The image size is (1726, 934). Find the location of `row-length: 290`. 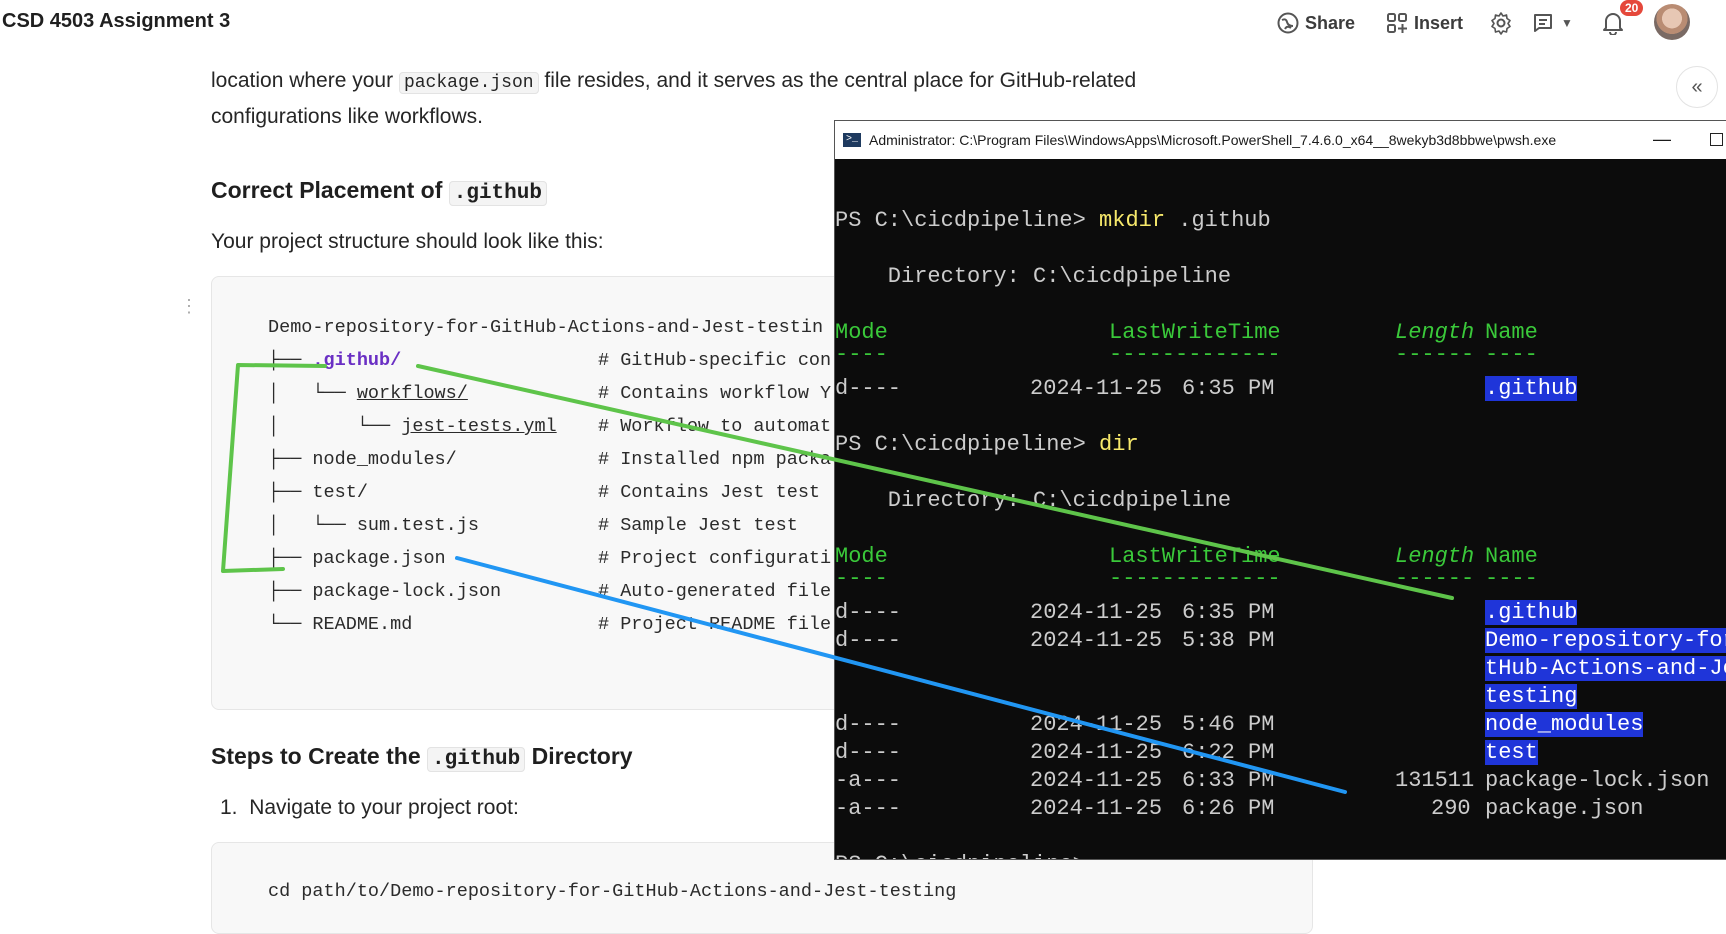

row-length: 290 is located at coordinates (1451, 808).